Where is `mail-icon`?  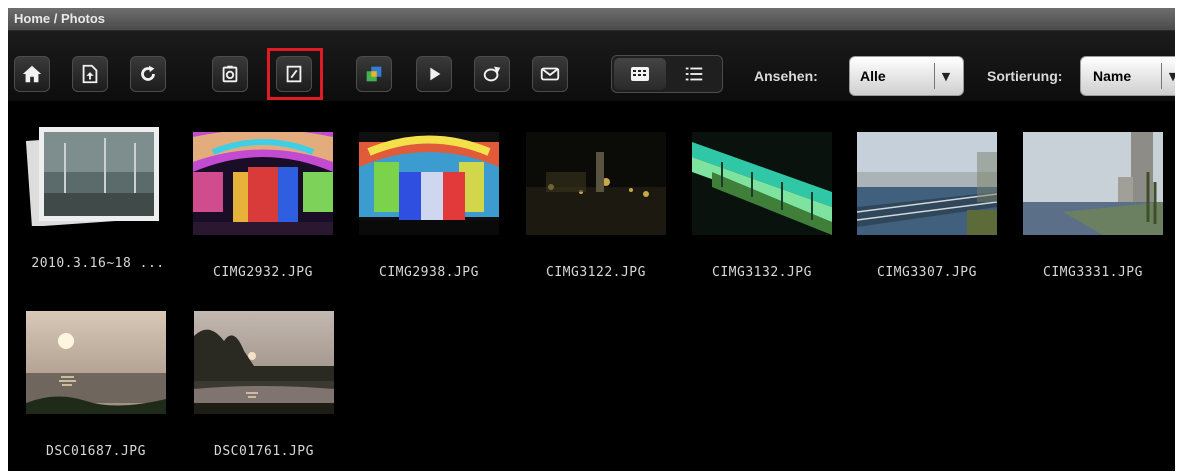 mail-icon is located at coordinates (550, 74).